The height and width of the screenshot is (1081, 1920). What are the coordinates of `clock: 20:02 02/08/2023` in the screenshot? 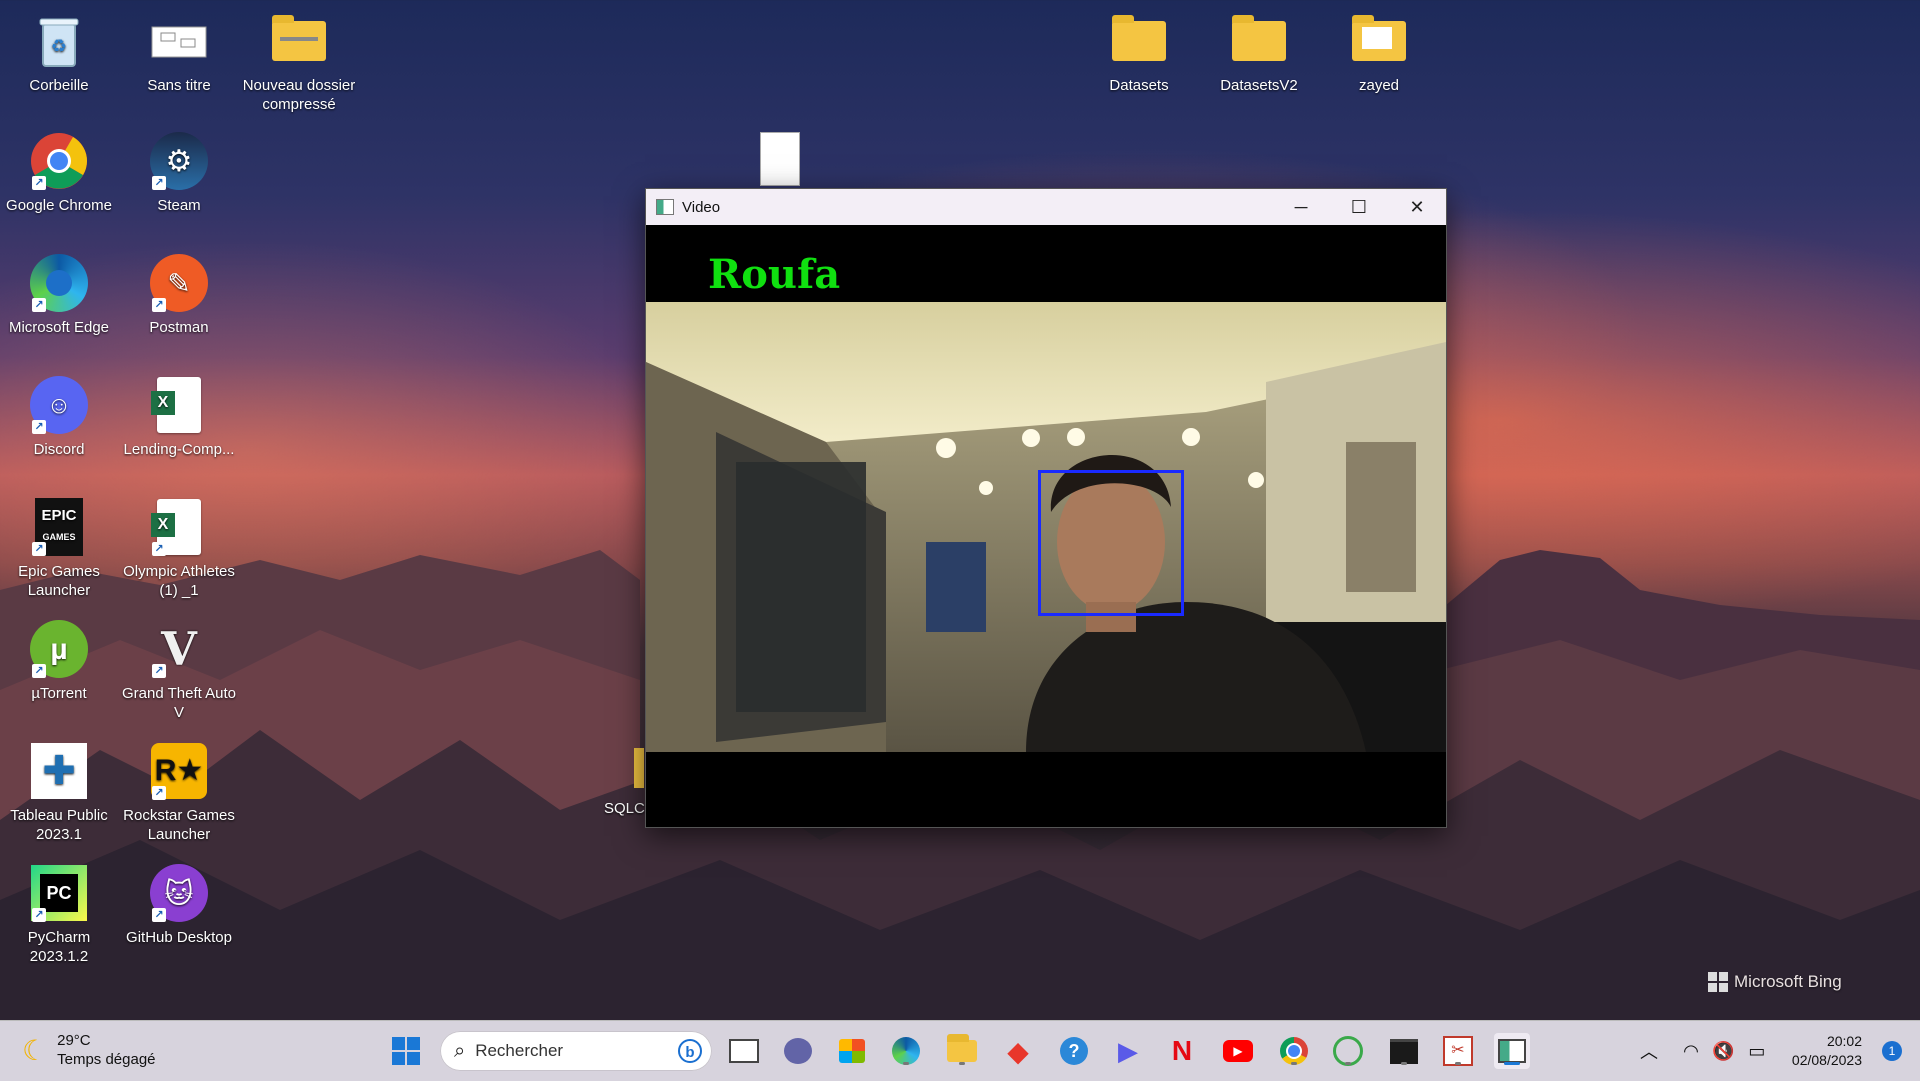 It's located at (1827, 1051).